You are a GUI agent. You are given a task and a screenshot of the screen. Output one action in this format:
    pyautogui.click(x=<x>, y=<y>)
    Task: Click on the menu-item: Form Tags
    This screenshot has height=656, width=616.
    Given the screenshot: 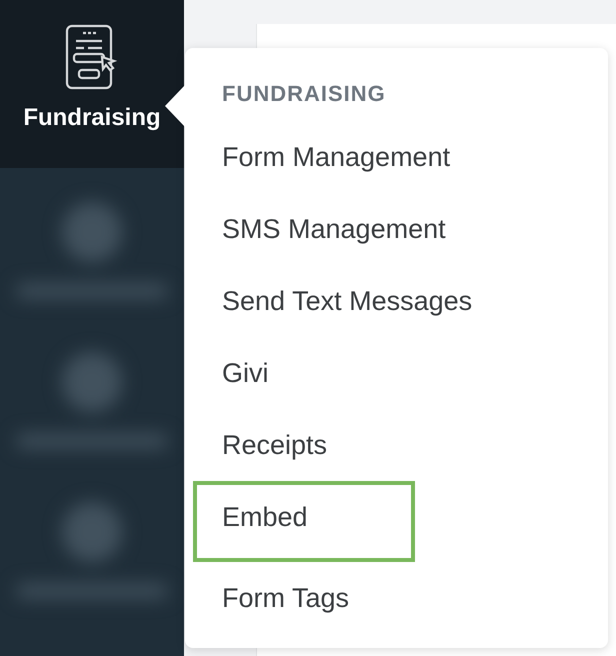 What is the action you would take?
    pyautogui.click(x=396, y=598)
    